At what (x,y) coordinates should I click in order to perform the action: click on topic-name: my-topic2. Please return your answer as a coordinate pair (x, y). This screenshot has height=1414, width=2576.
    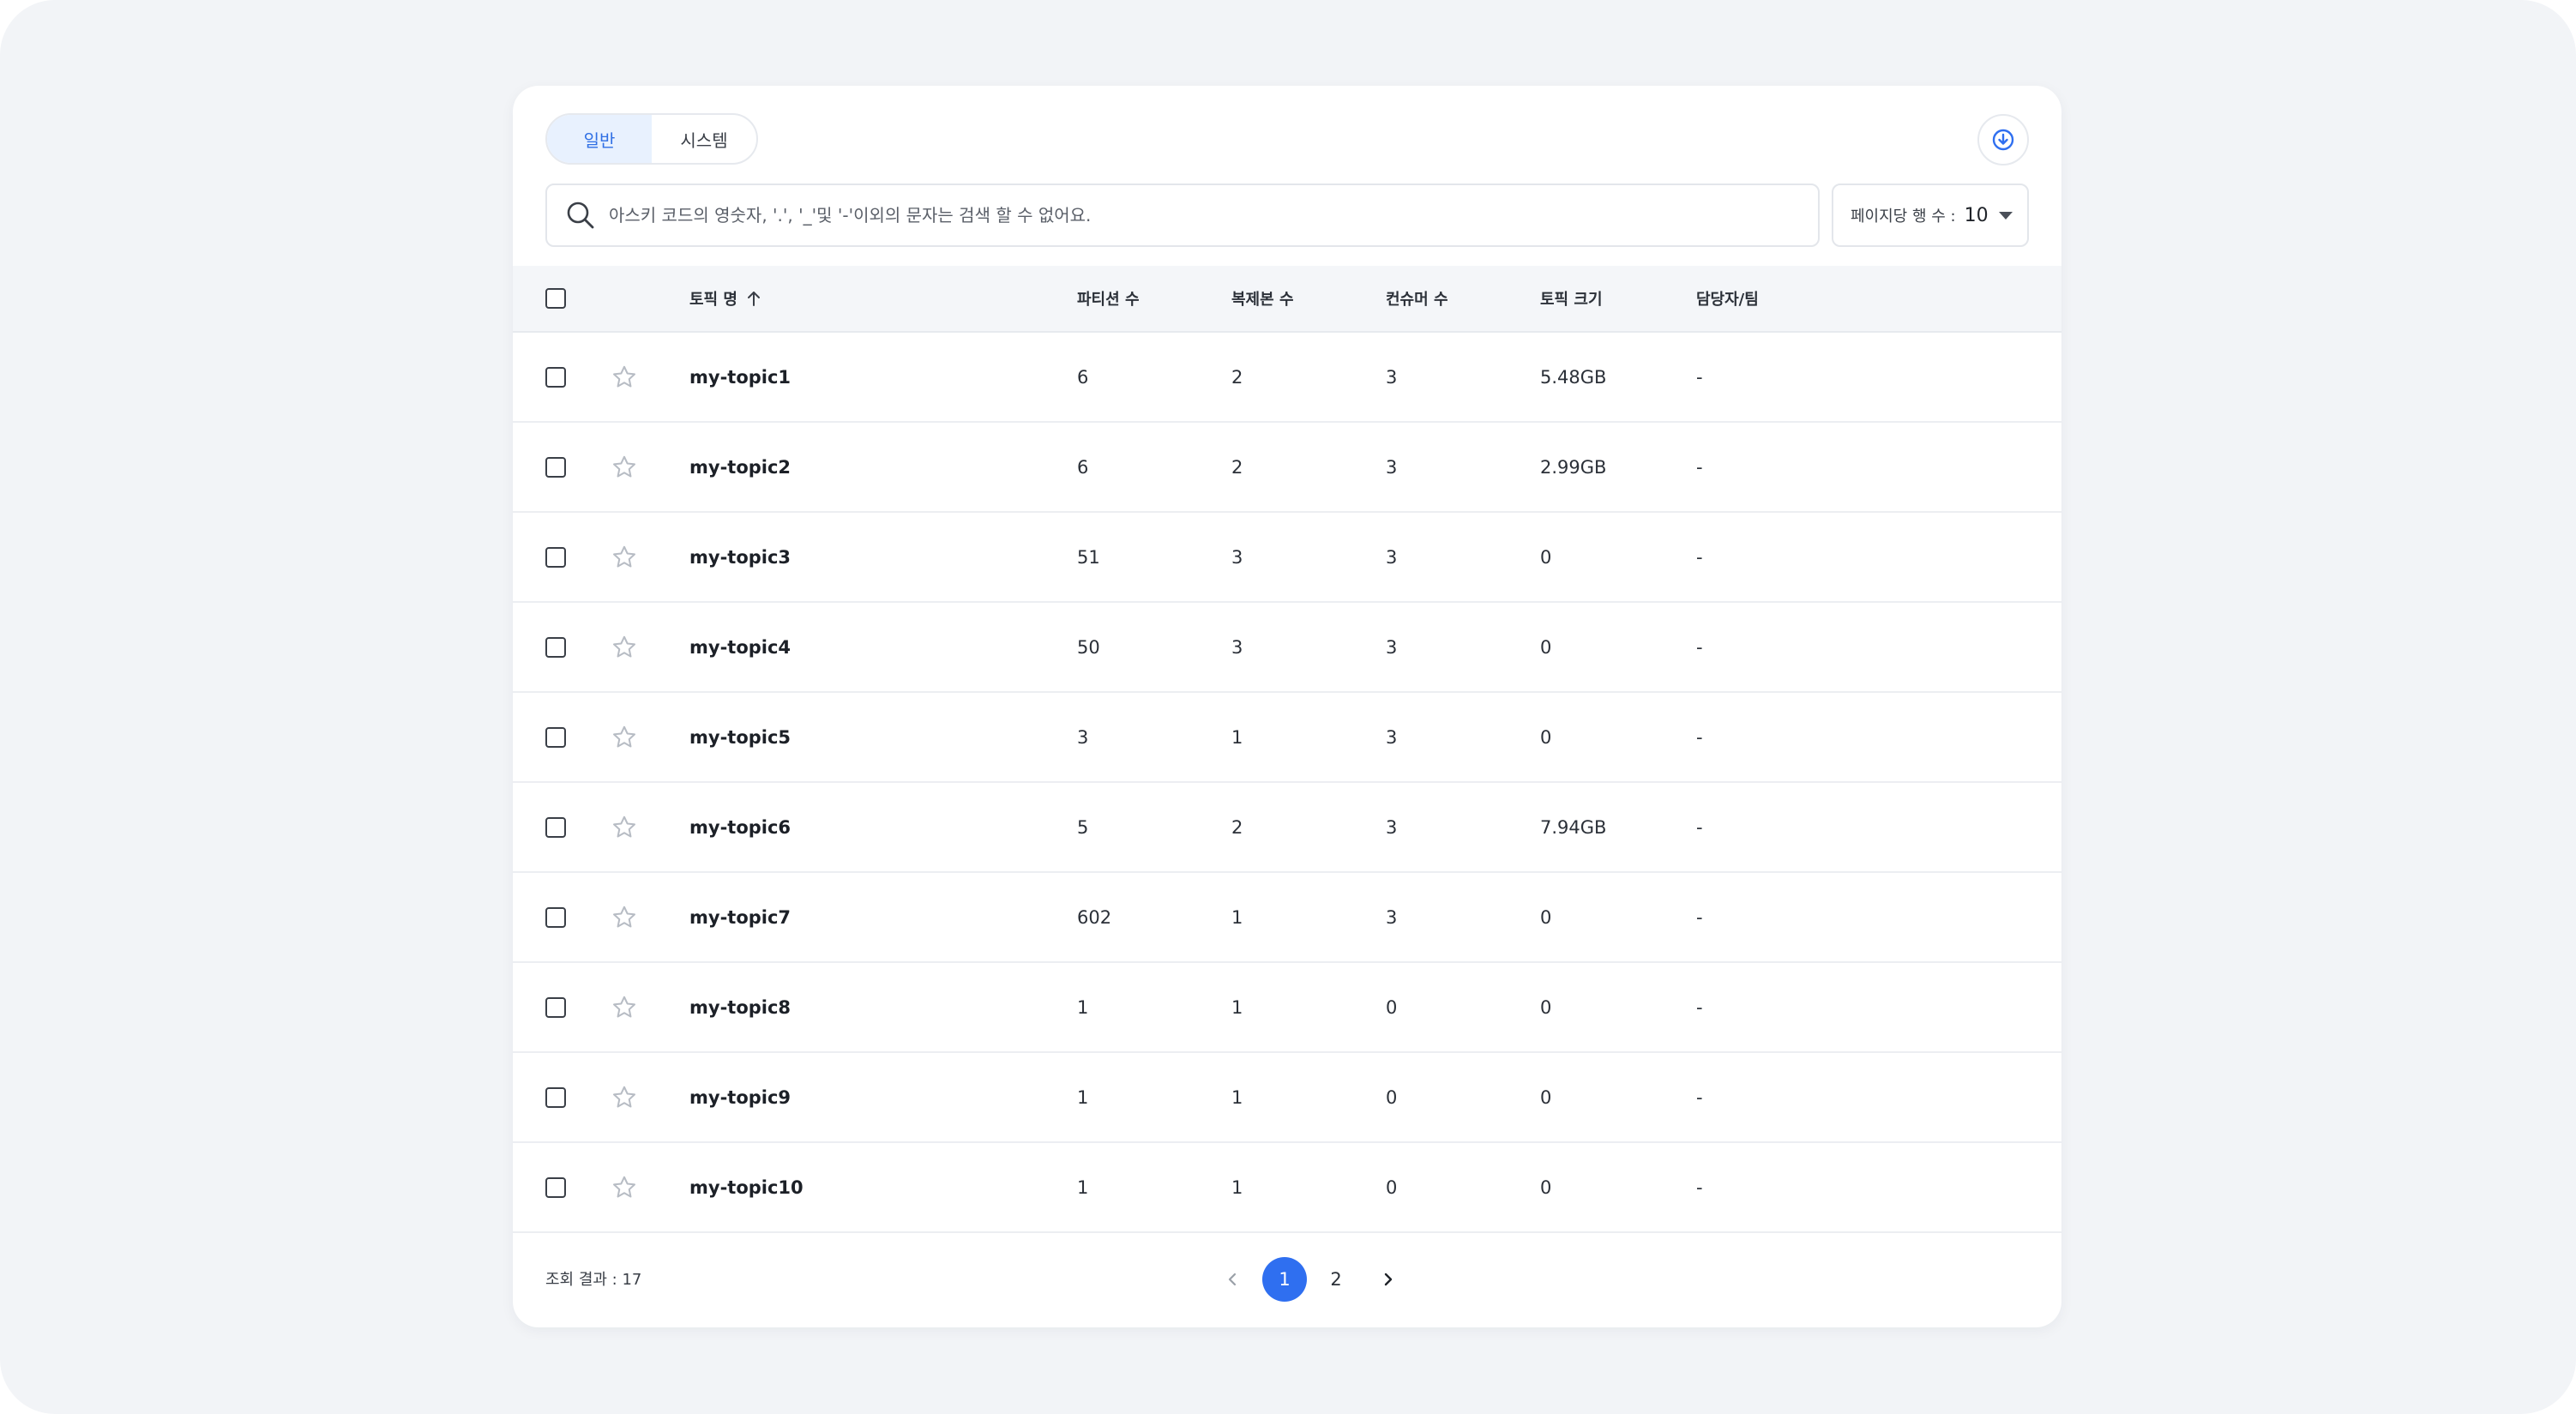
    Looking at the image, I should click on (740, 467).